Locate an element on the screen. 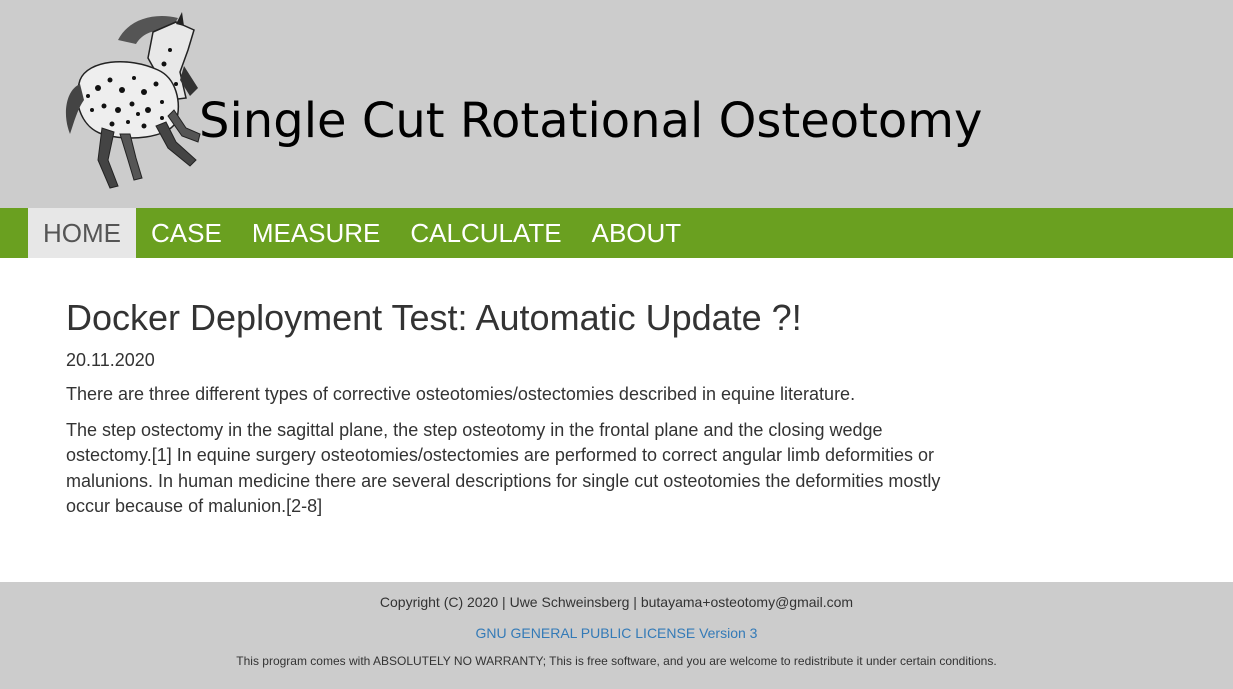  horse-logo-icon is located at coordinates (133, 100).